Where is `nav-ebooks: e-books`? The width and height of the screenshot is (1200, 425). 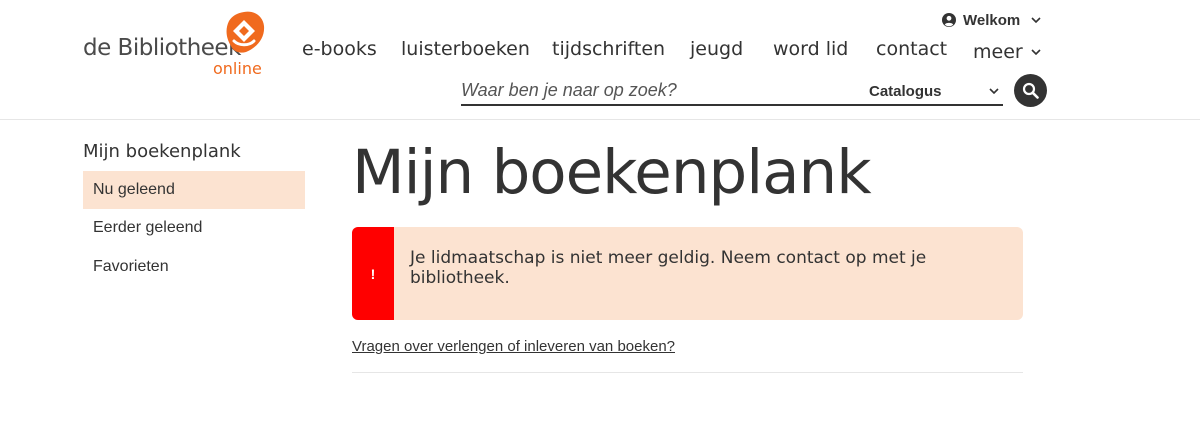
nav-ebooks: e-books is located at coordinates (339, 52).